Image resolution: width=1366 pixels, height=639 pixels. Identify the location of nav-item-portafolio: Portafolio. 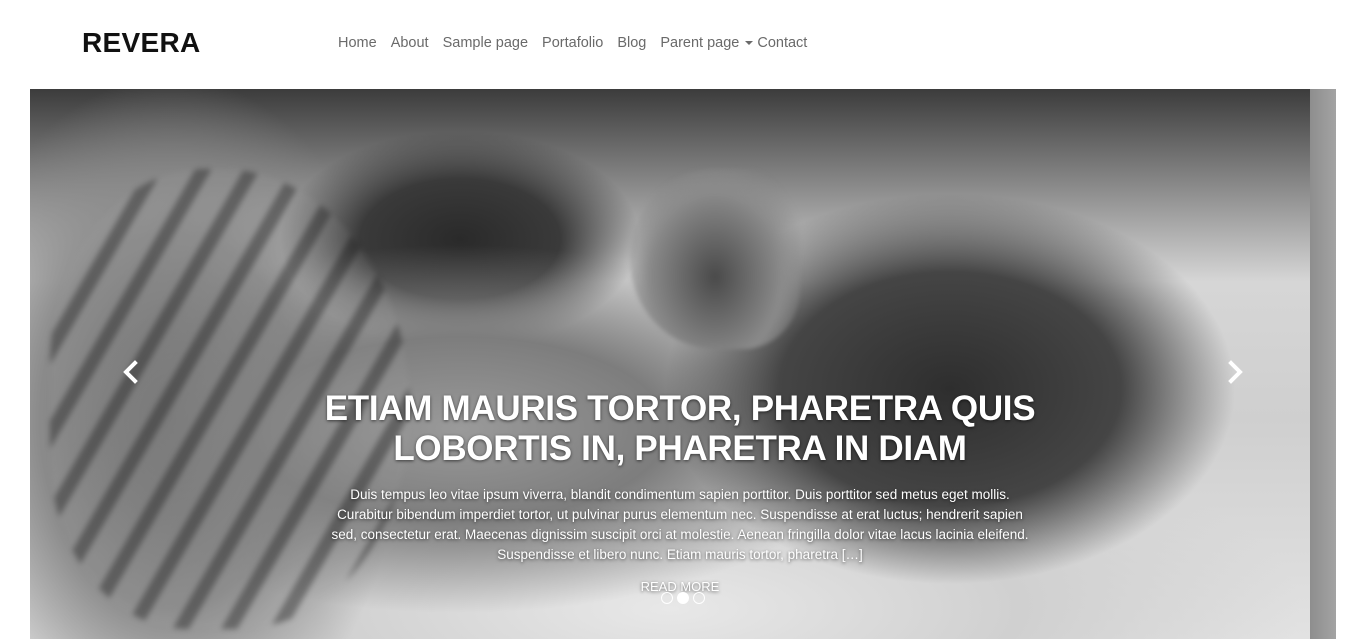
(572, 43).